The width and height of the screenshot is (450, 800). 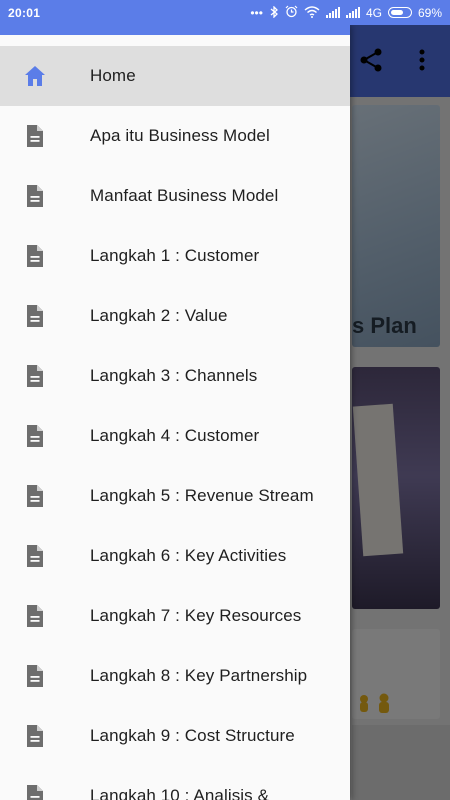 What do you see at coordinates (159, 315) in the screenshot?
I see `drawer-item-label: Langkah 2 : Value` at bounding box center [159, 315].